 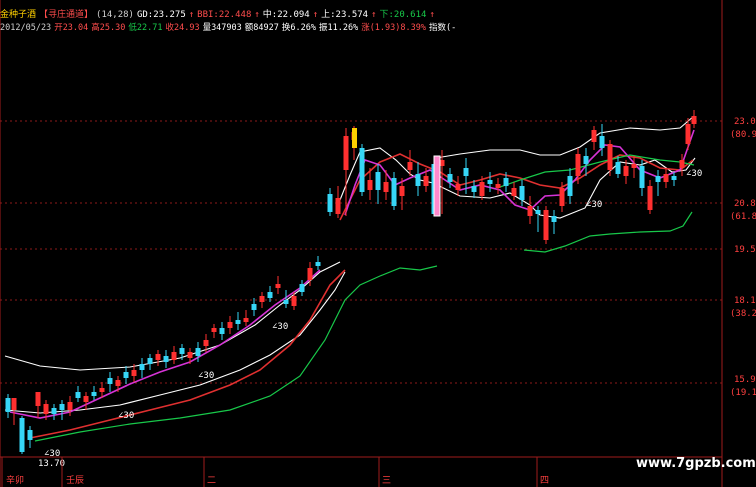 What do you see at coordinates (745, 380) in the screenshot?
I see `price-label: 15.92` at bounding box center [745, 380].